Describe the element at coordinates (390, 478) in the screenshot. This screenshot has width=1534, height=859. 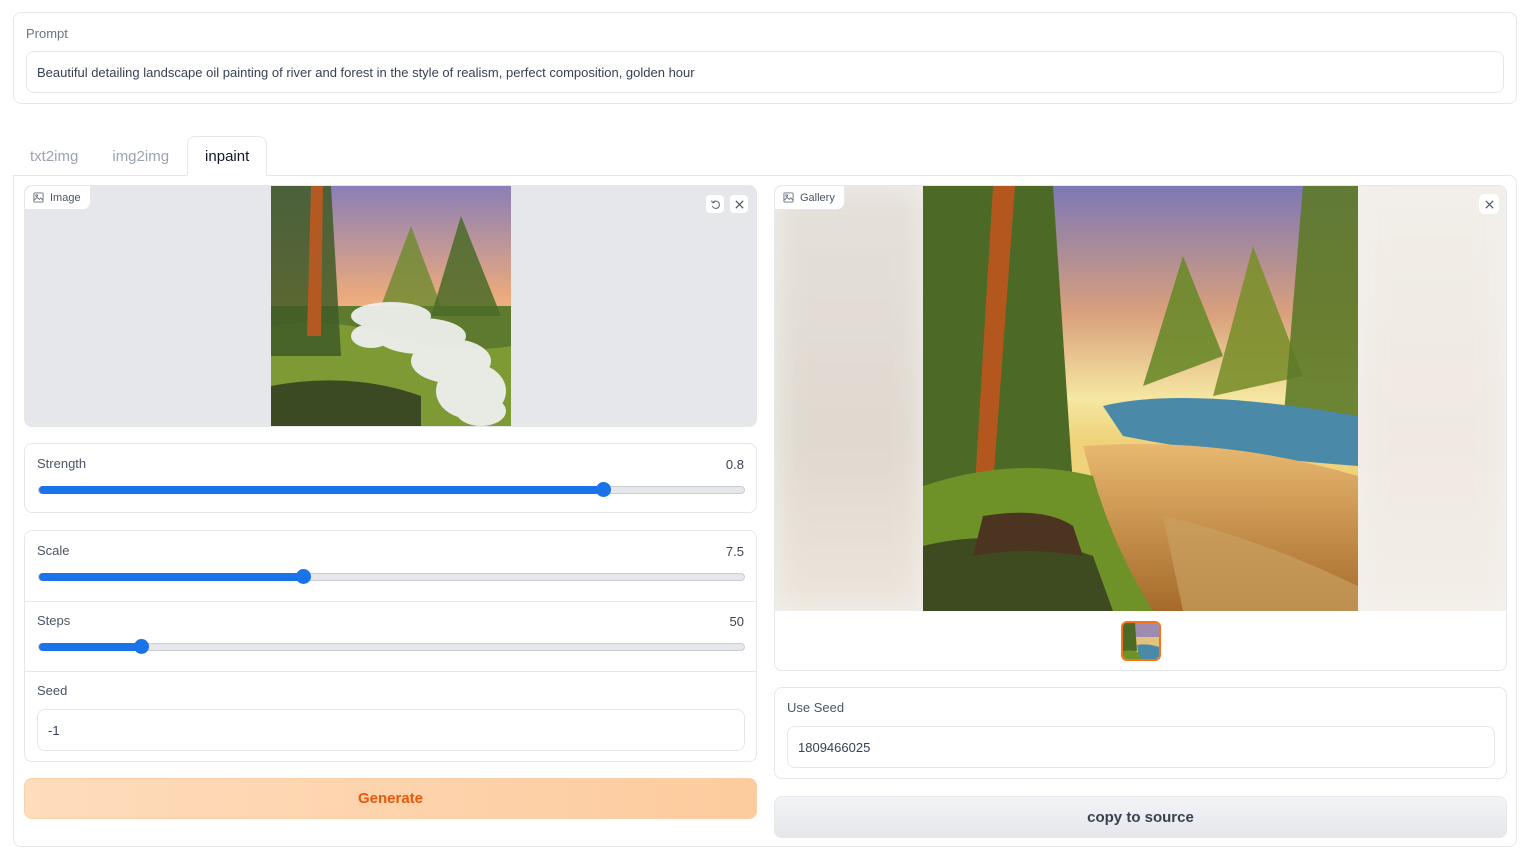
I see `strength-slider-block: Strength 0.8` at that location.